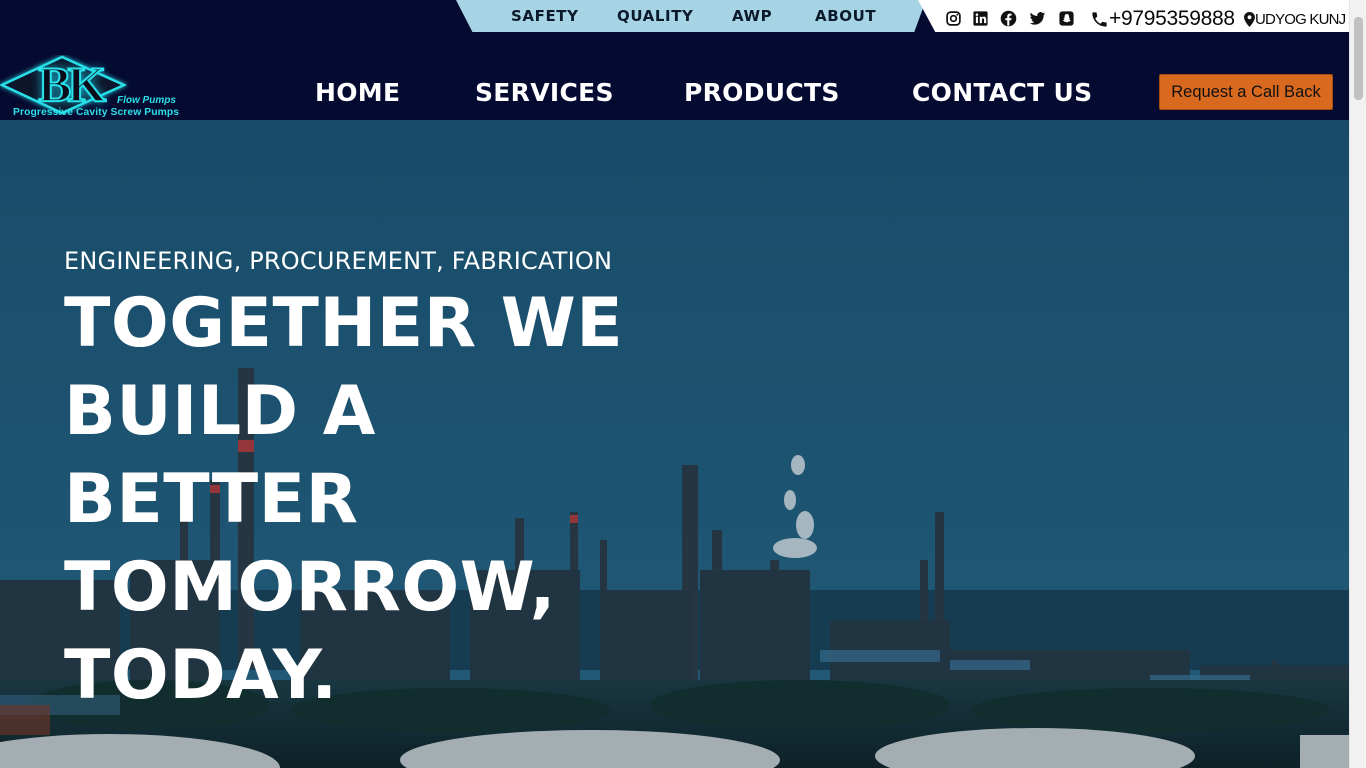  Describe the element at coordinates (752, 16) in the screenshot. I see `top-link-awp: AWP` at that location.